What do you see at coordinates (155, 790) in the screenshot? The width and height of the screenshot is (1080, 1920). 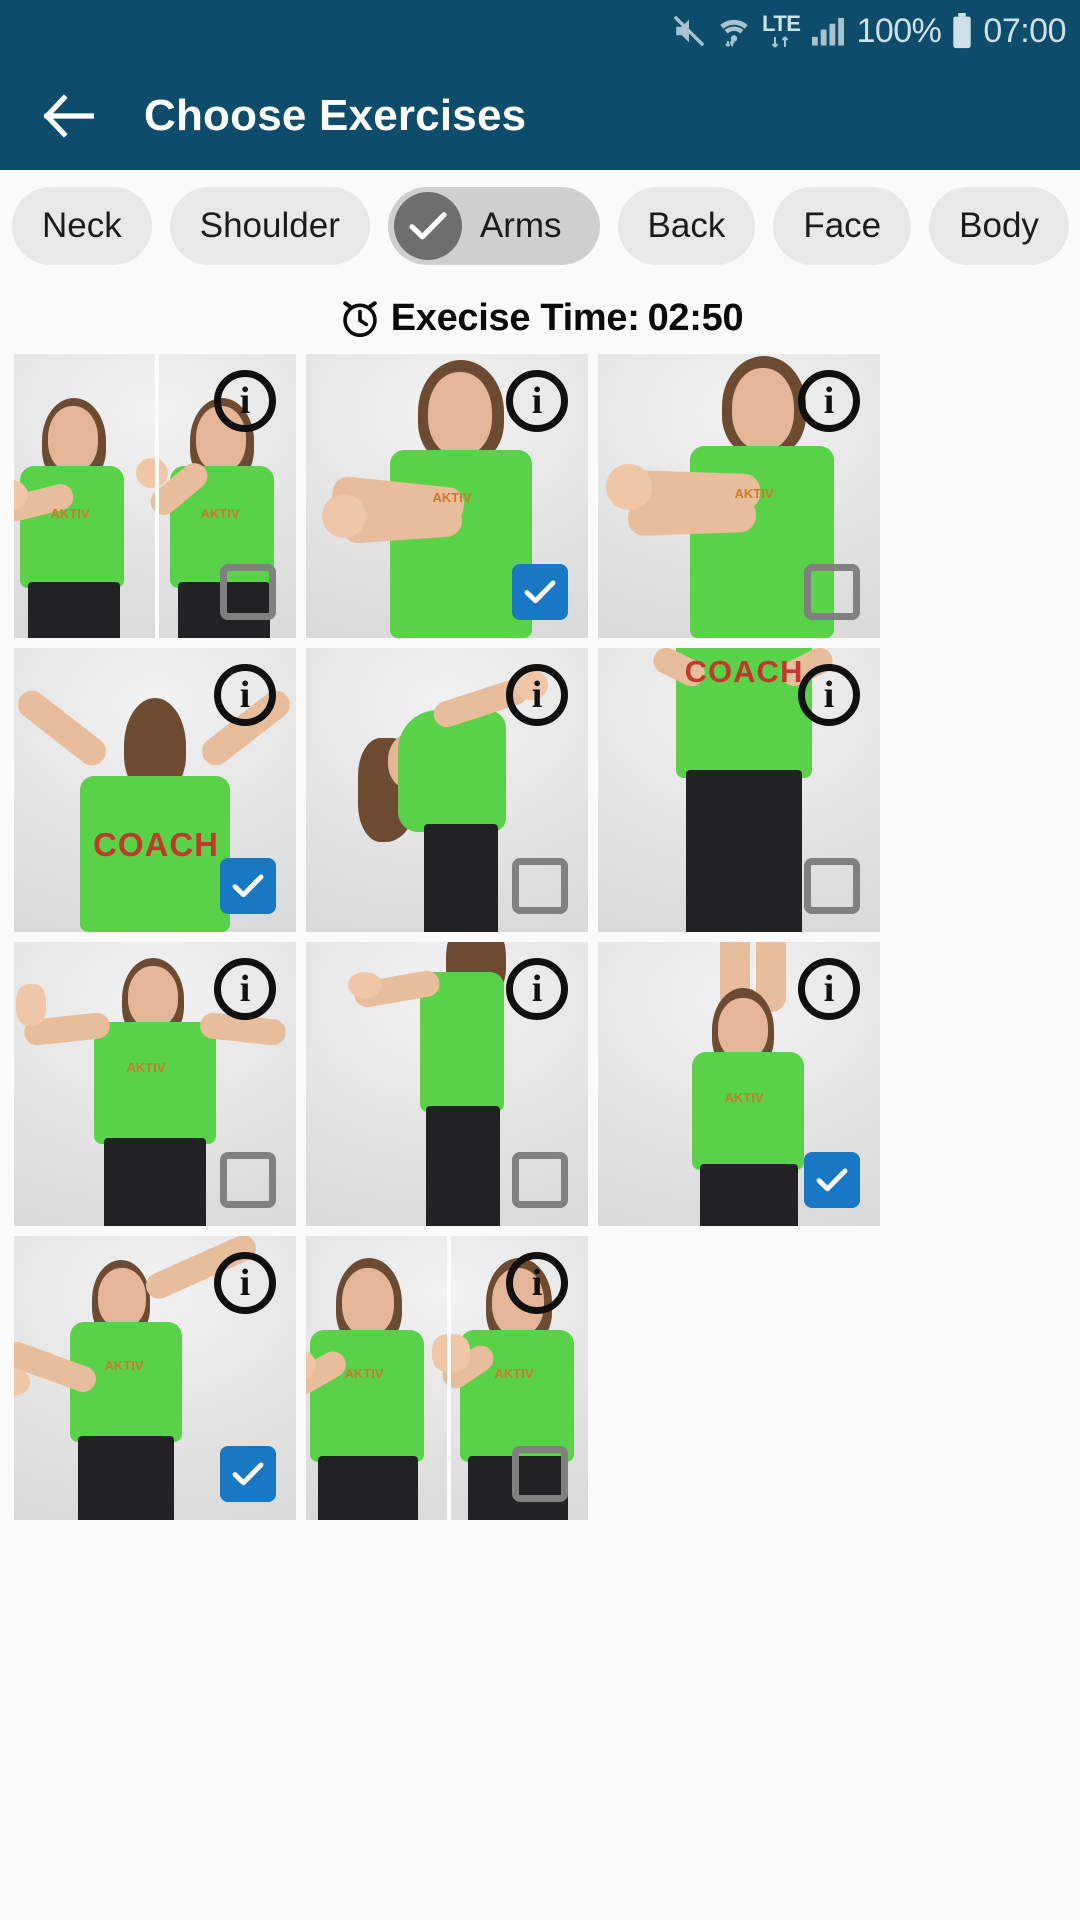 I see `exercise-card-4: COACH i` at bounding box center [155, 790].